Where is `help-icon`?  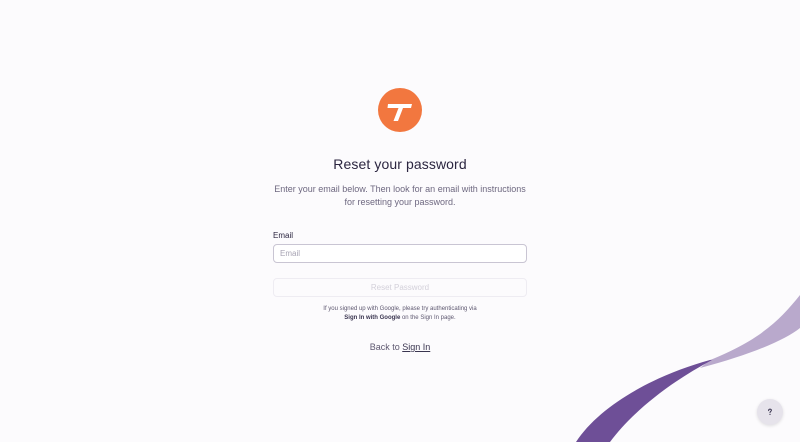
help-icon is located at coordinates (770, 411).